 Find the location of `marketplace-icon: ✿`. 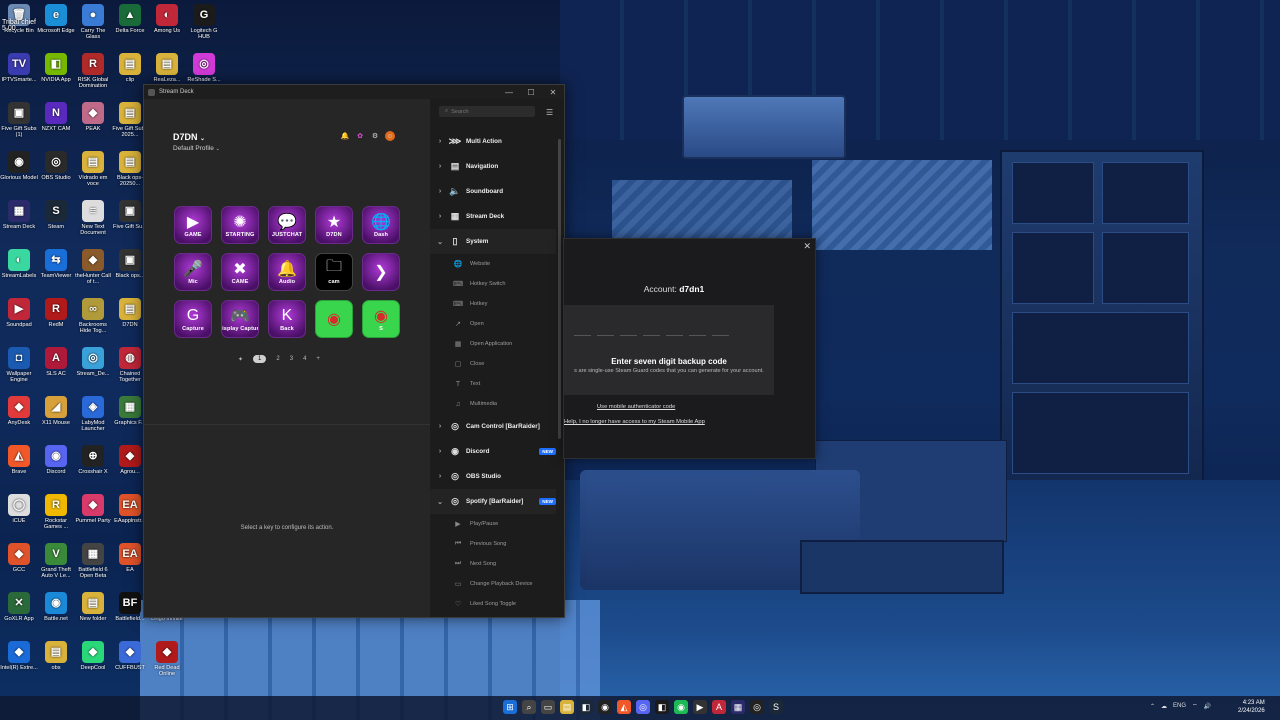

marketplace-icon: ✿ is located at coordinates (360, 136).